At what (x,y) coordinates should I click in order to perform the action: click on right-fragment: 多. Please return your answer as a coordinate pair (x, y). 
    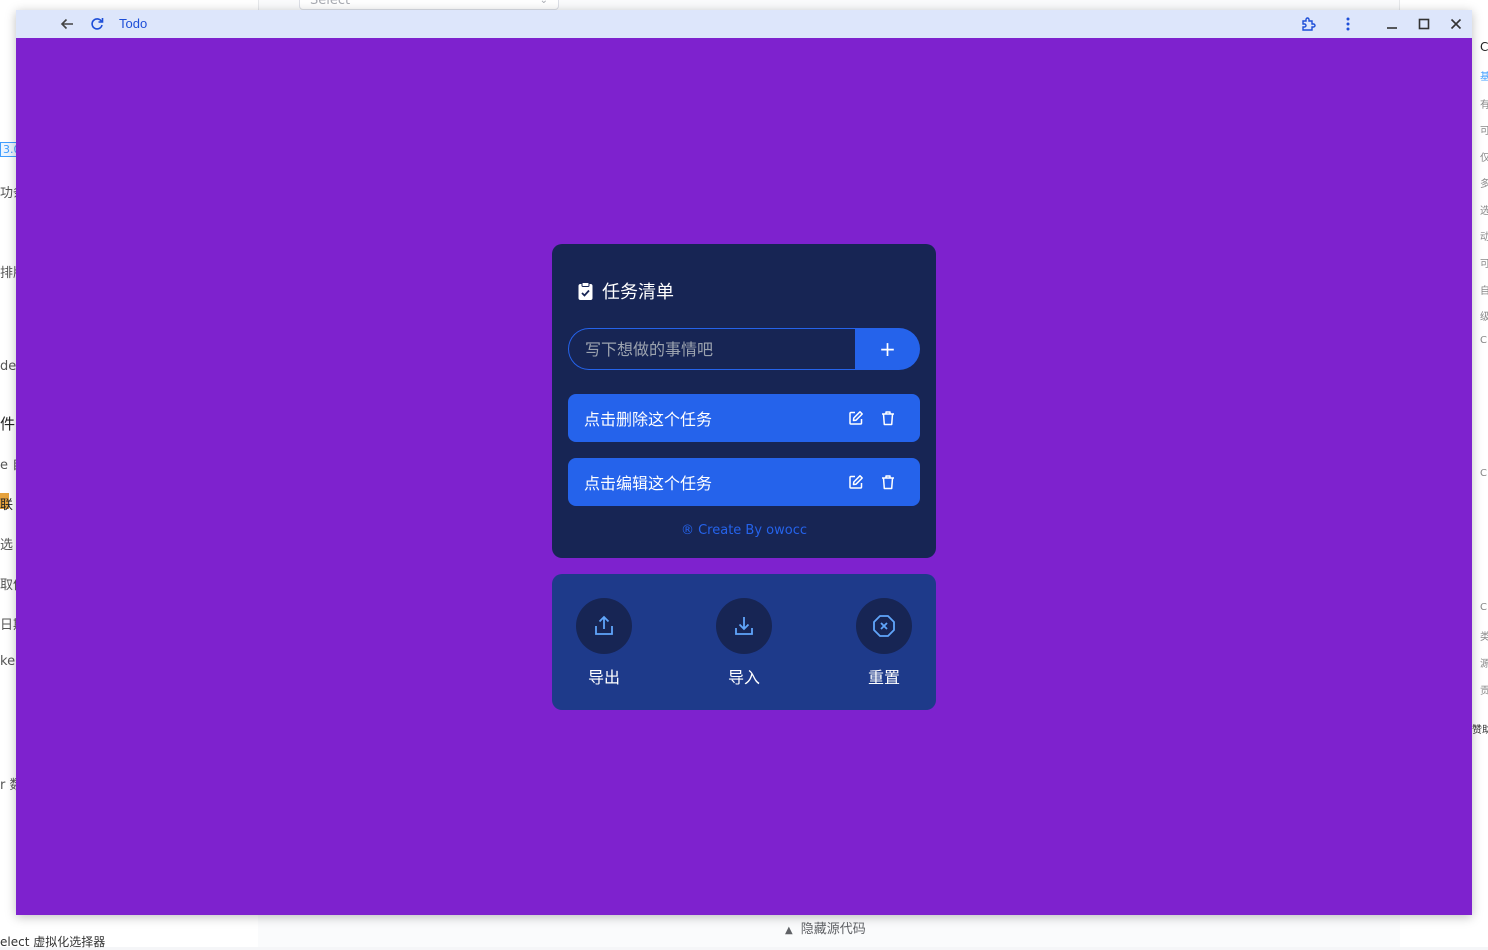
    Looking at the image, I should click on (1484, 184).